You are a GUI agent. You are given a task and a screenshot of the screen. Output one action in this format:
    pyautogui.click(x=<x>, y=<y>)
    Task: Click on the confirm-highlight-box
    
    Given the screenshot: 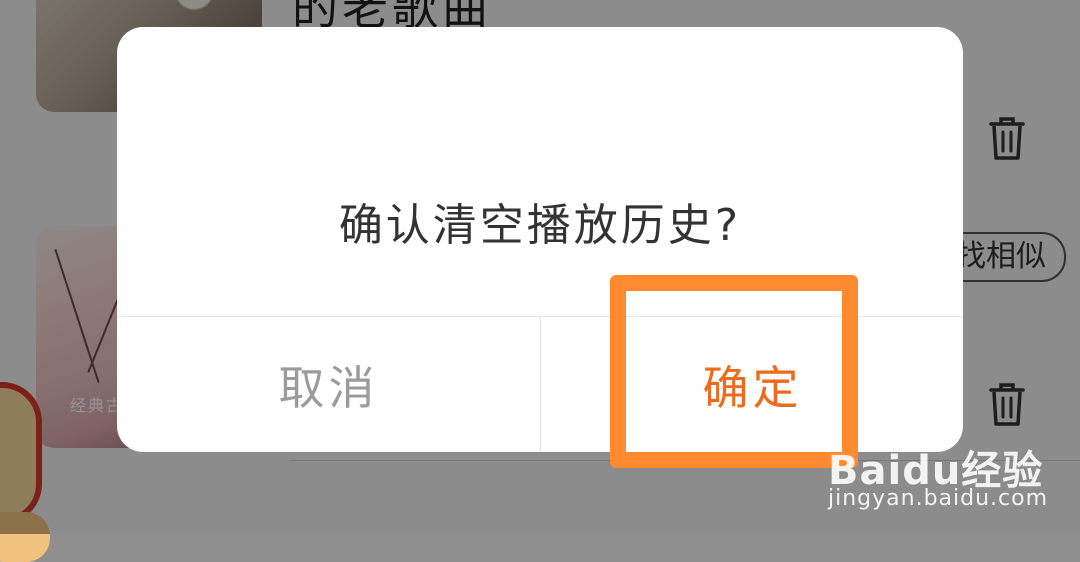 What is the action you would take?
    pyautogui.click(x=734, y=371)
    